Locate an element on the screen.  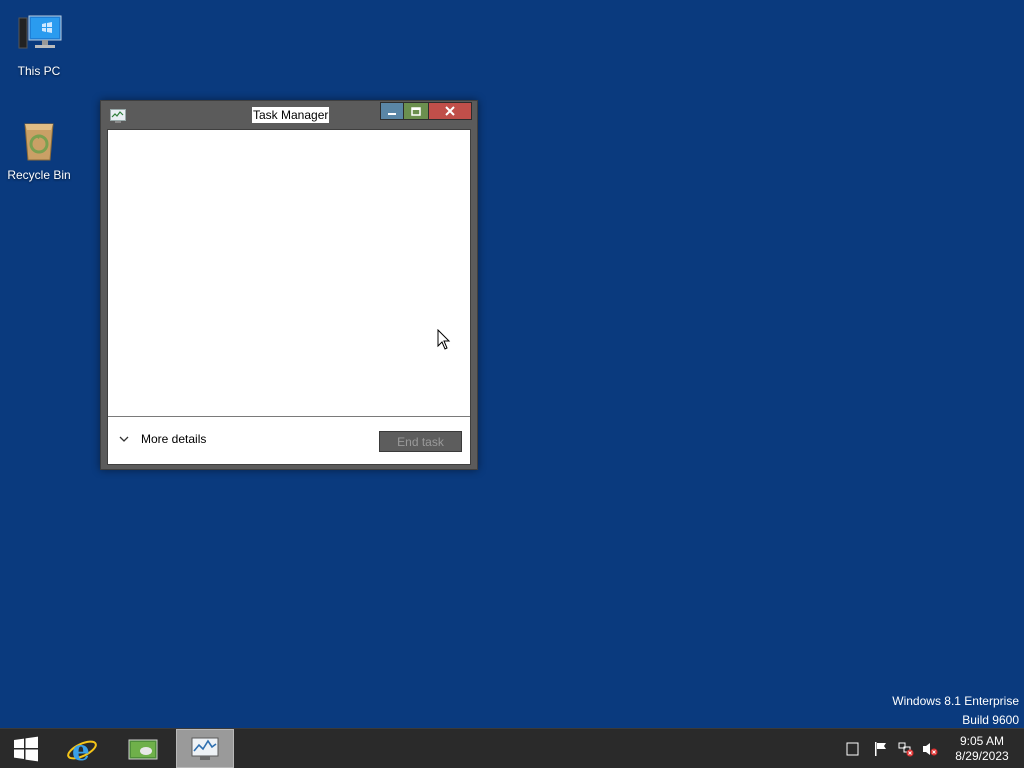
more-details-label: More details is located at coordinates (174, 439).